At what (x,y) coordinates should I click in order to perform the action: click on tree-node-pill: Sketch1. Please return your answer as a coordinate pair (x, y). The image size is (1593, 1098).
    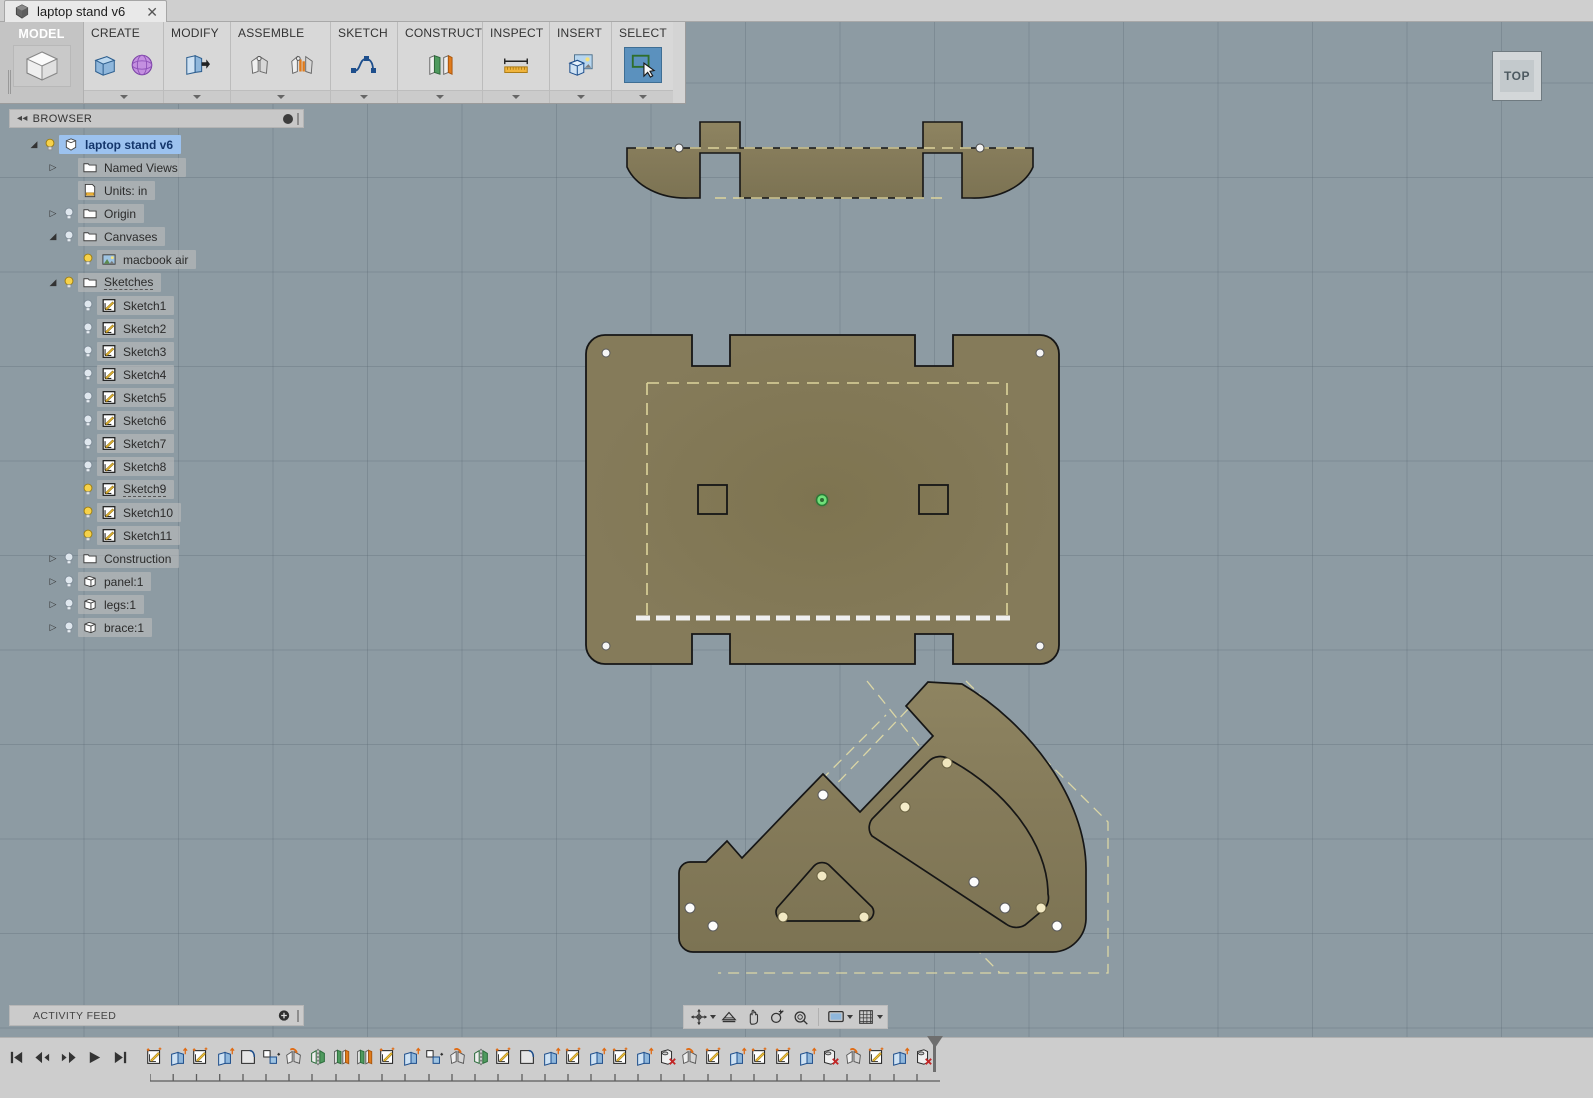
    Looking at the image, I should click on (136, 305).